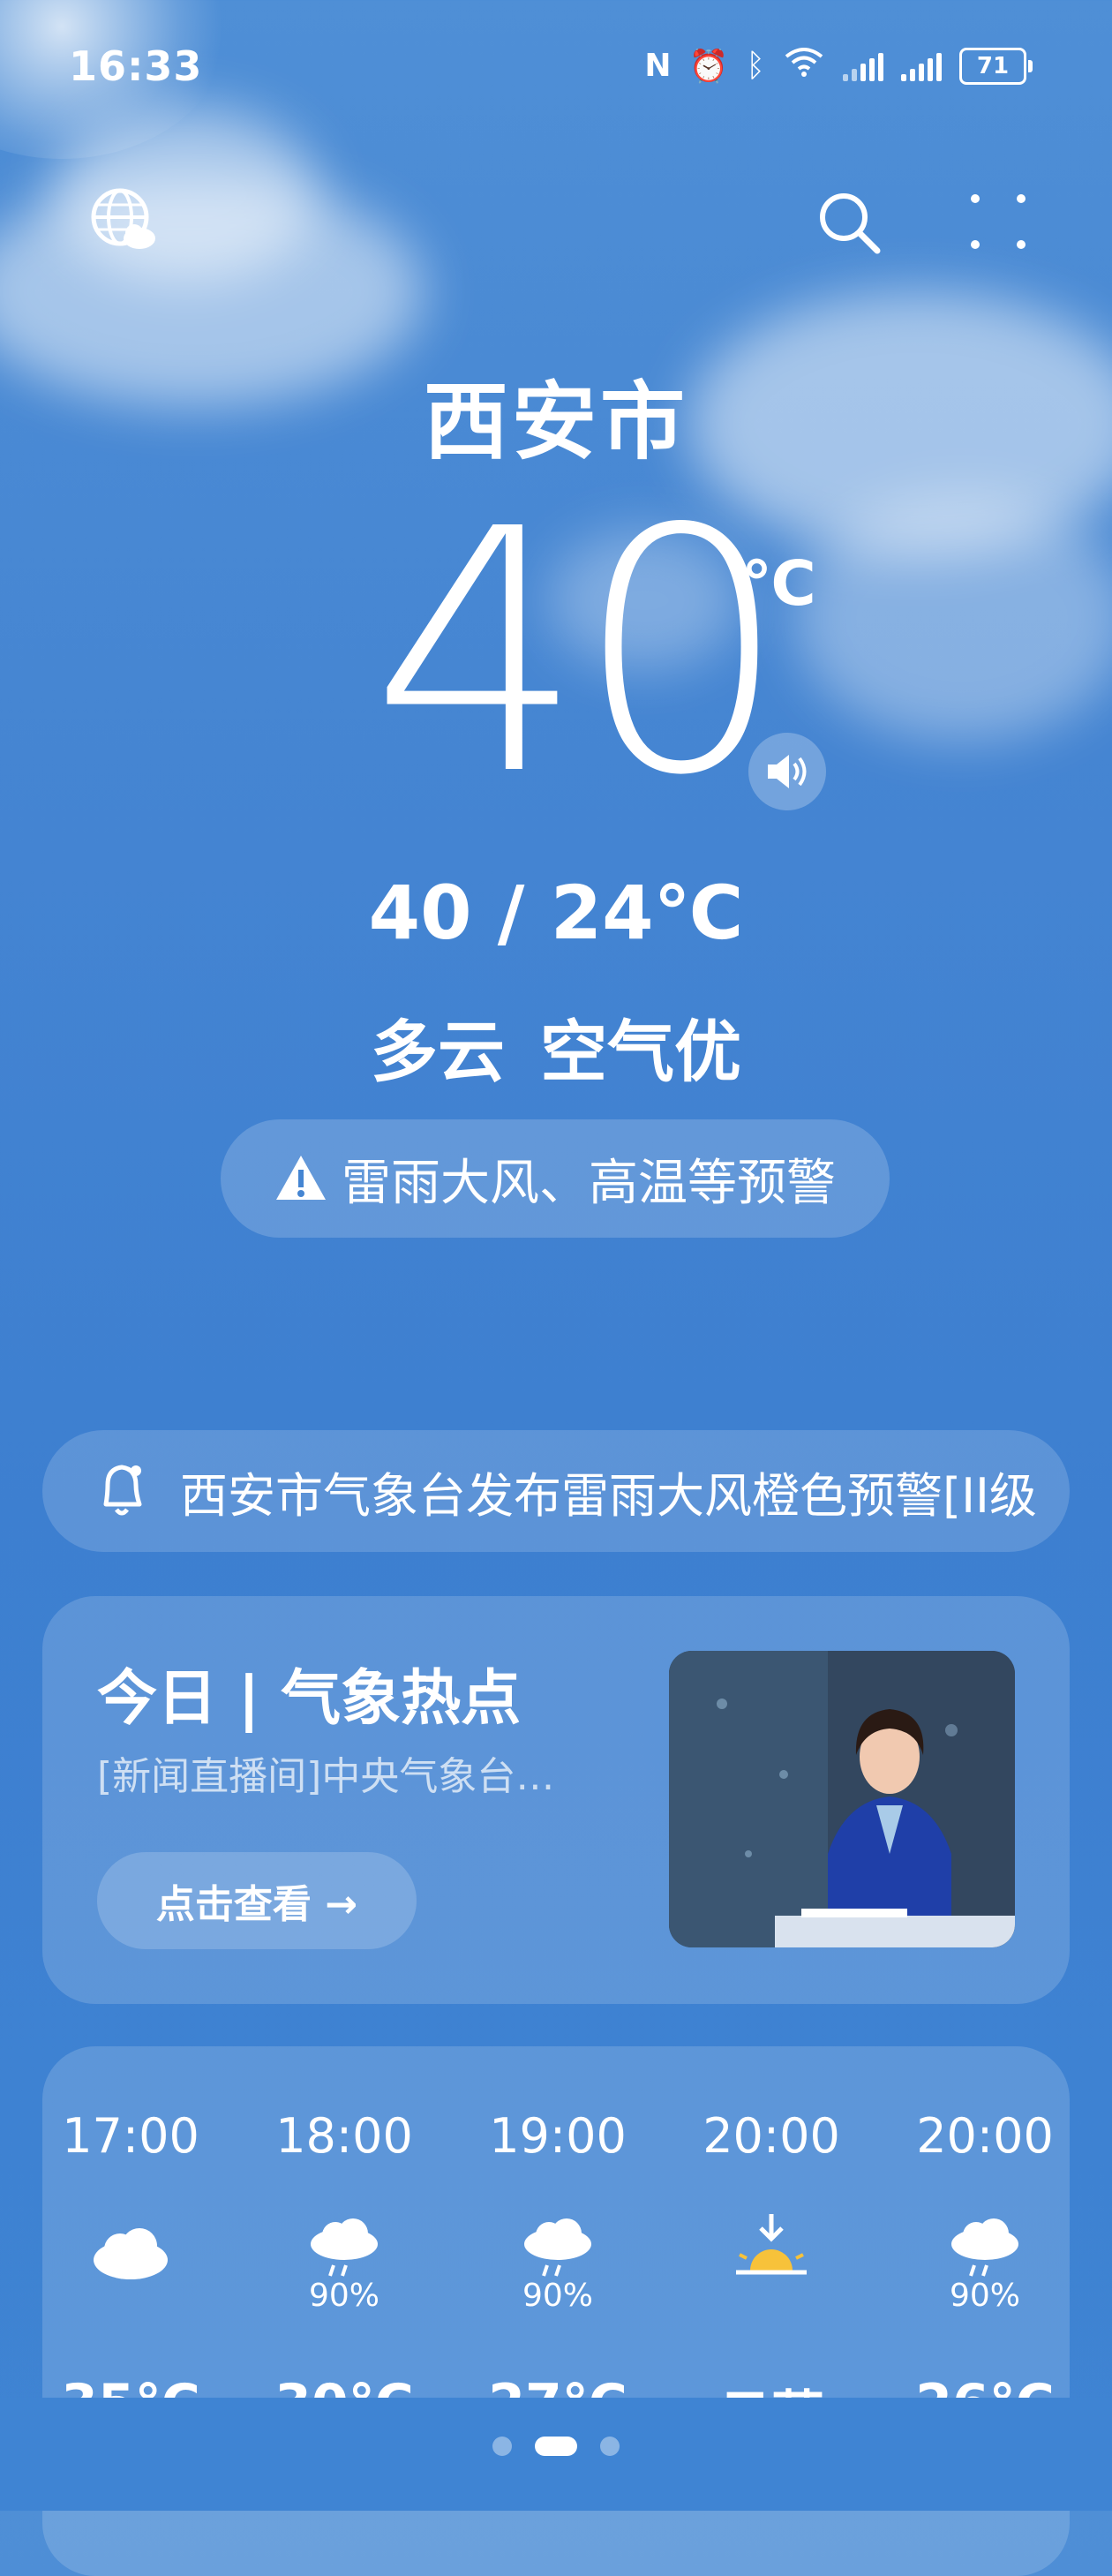  What do you see at coordinates (804, 66) in the screenshot?
I see `wifi-icon` at bounding box center [804, 66].